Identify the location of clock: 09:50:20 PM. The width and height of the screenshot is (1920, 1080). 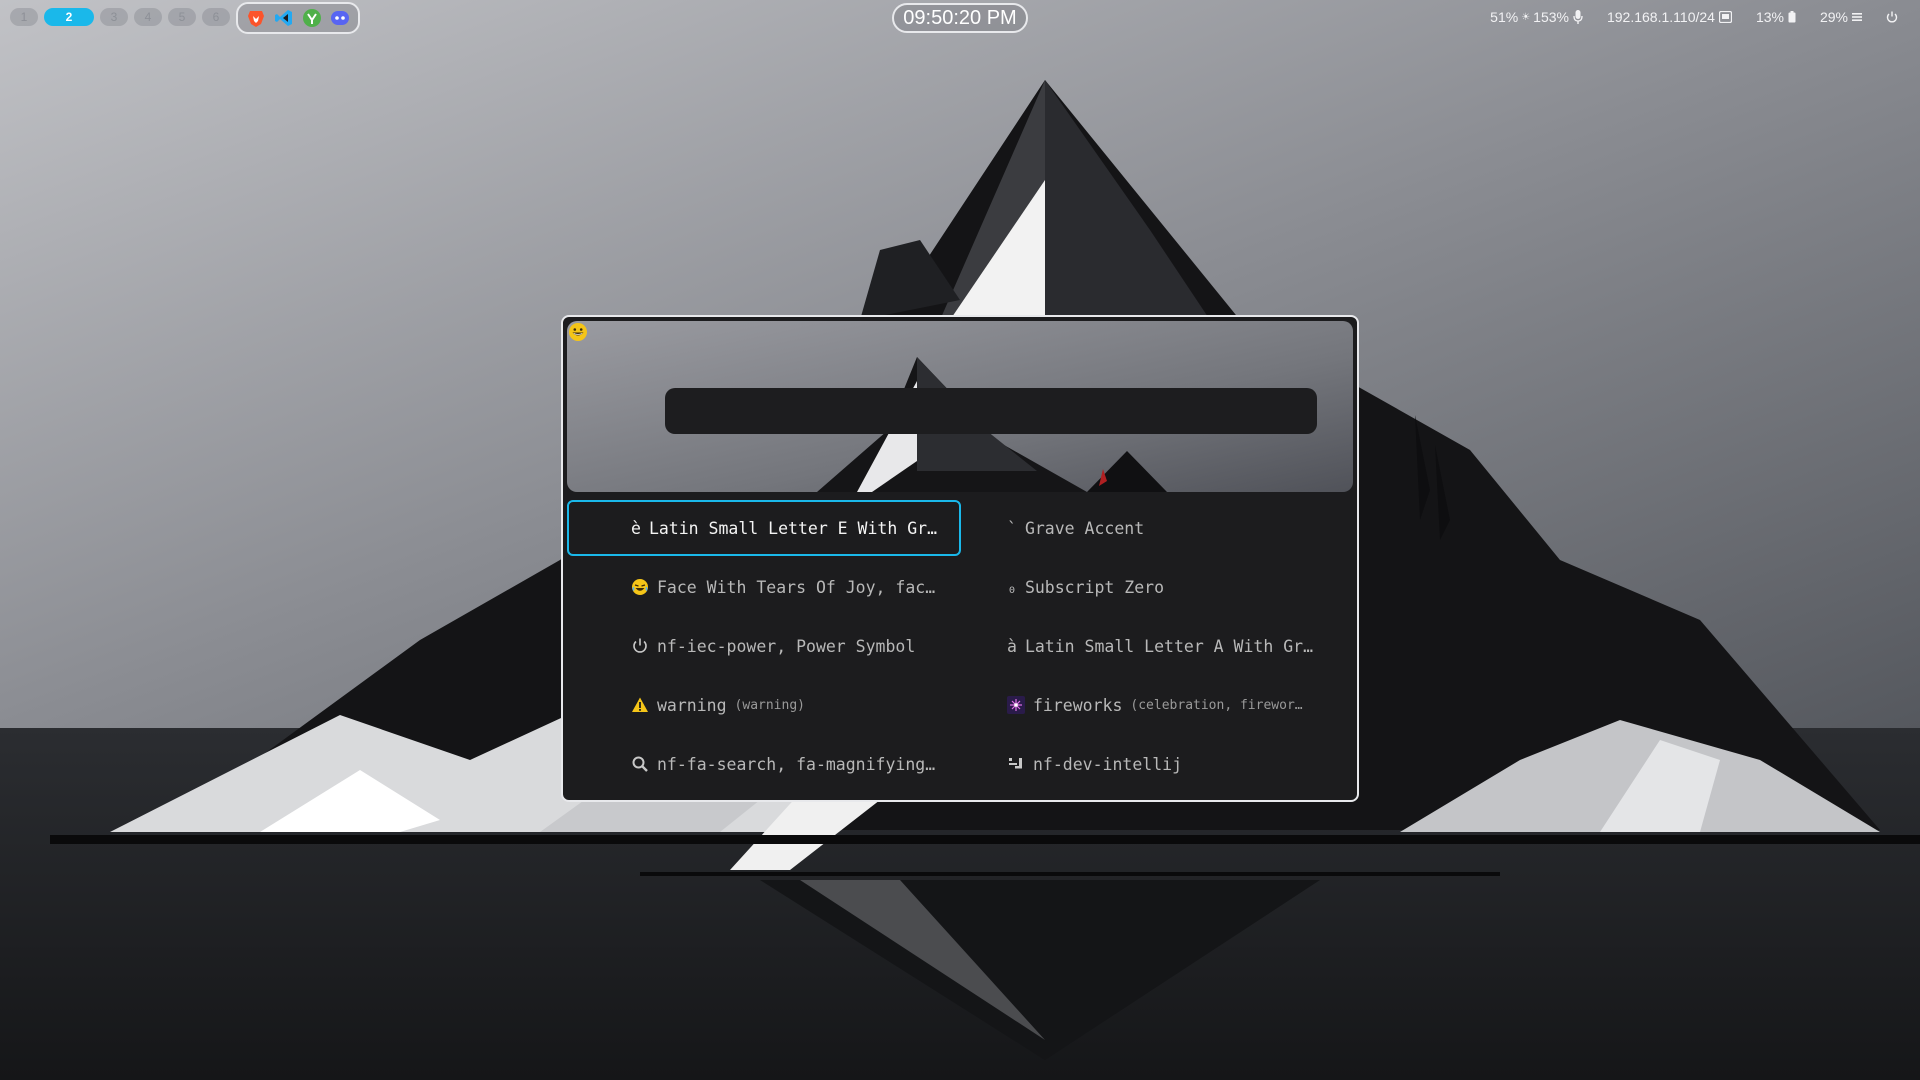
(960, 18).